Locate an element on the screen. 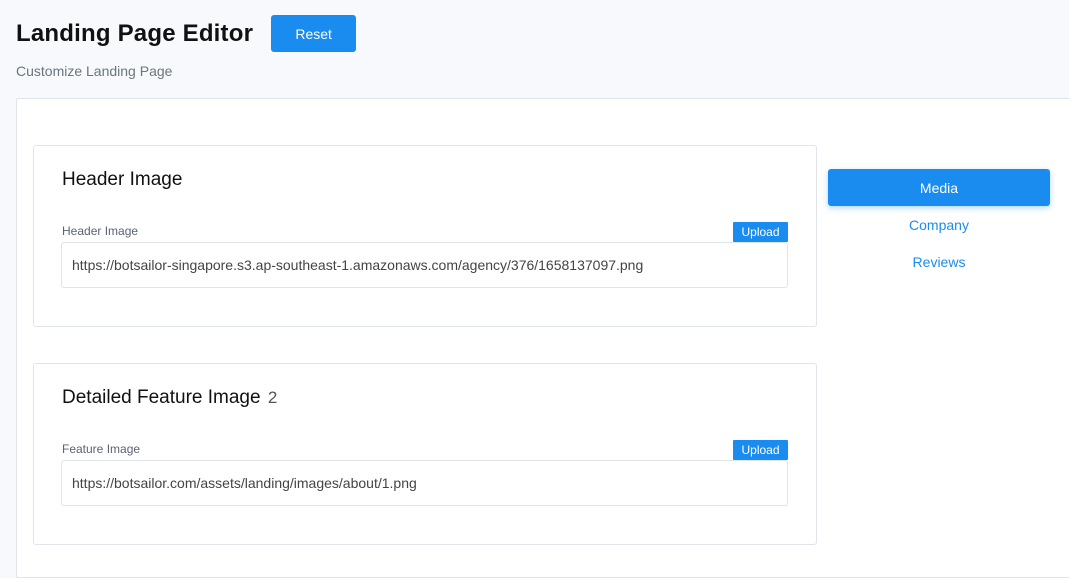  nav-item-company: Company is located at coordinates (939, 224).